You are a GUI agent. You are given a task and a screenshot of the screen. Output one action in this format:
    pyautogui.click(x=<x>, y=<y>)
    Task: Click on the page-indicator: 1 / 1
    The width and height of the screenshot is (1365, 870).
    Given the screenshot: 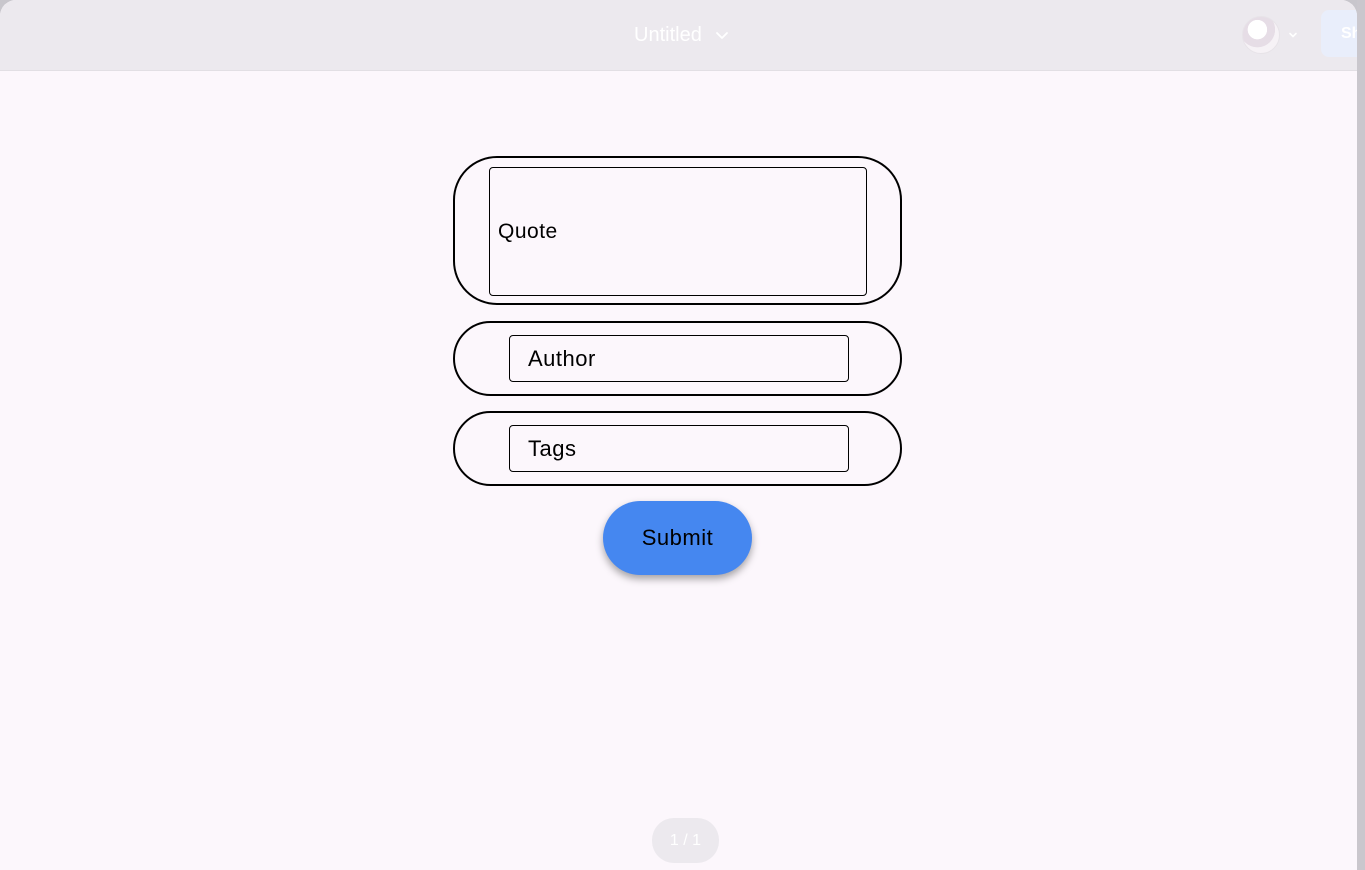 What is the action you would take?
    pyautogui.click(x=685, y=840)
    